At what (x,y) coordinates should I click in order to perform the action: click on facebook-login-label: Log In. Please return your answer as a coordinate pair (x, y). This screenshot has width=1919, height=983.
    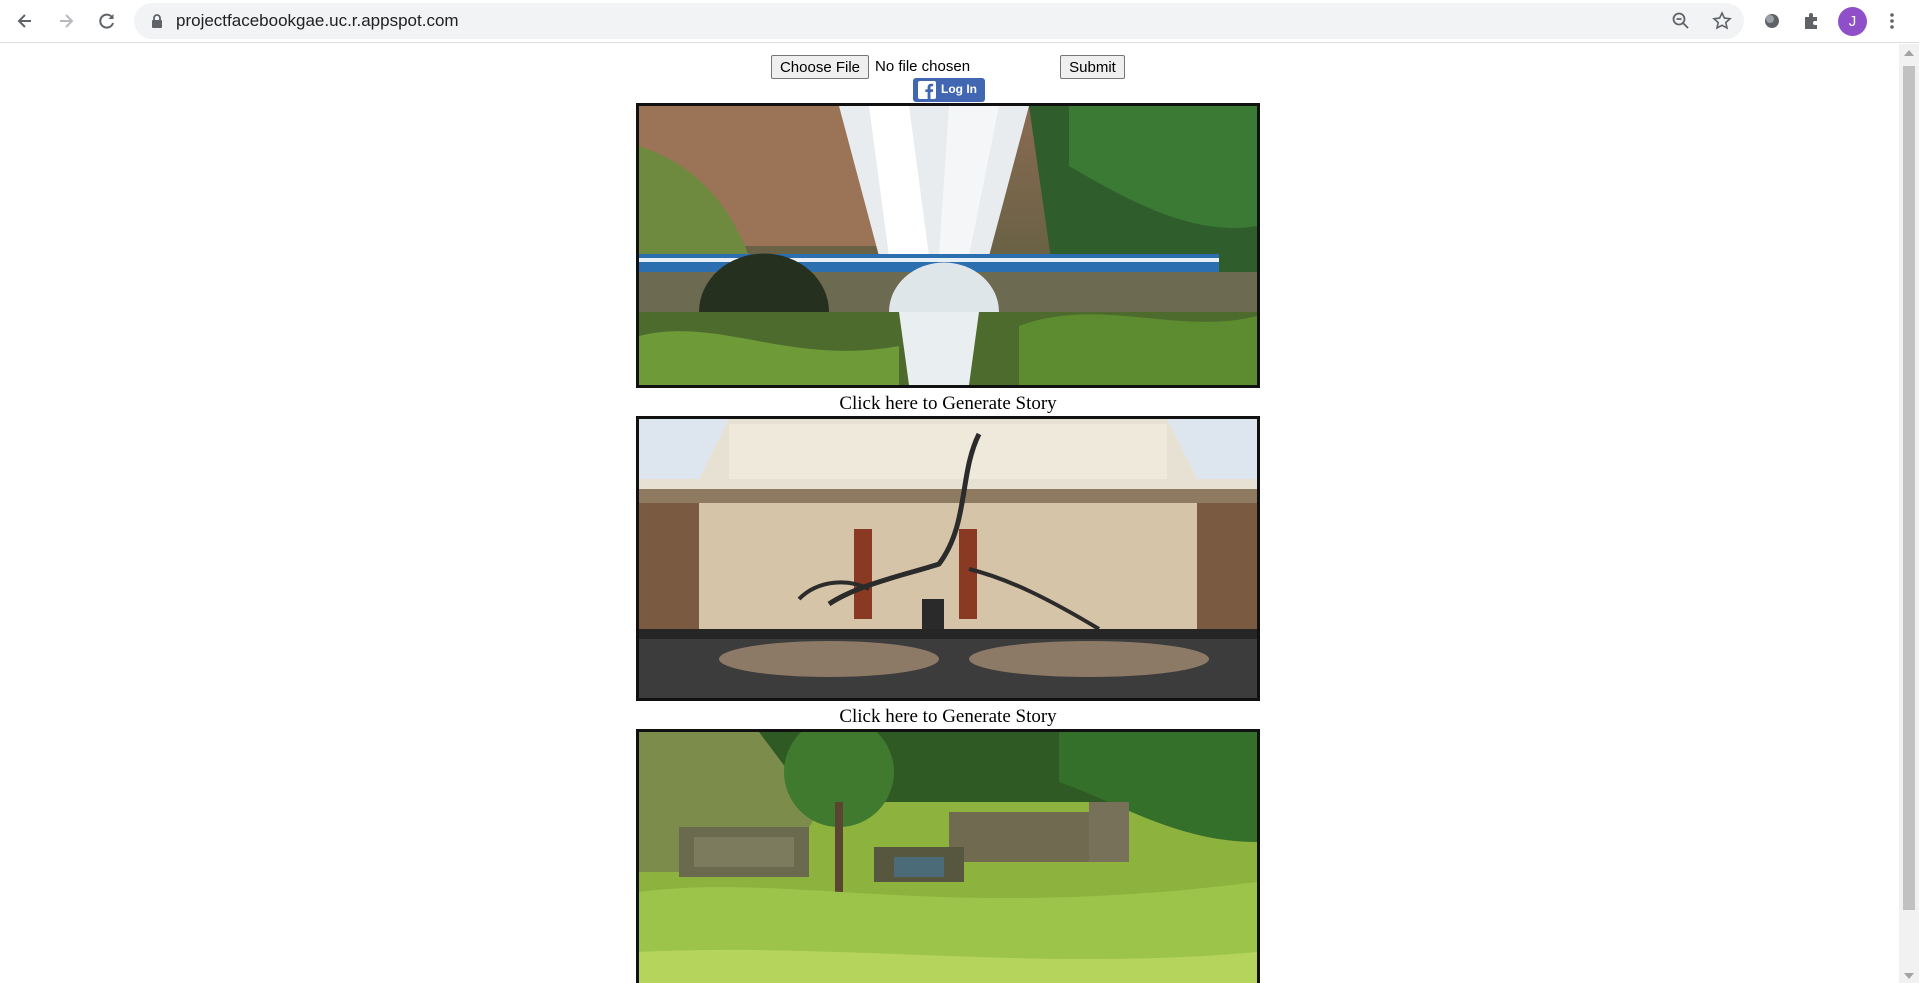
    Looking at the image, I should click on (959, 89).